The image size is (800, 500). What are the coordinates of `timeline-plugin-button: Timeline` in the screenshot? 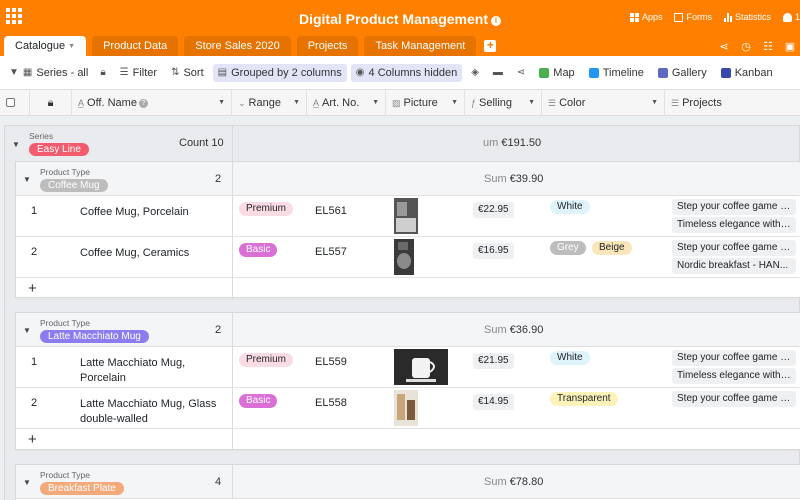 It's located at (616, 73).